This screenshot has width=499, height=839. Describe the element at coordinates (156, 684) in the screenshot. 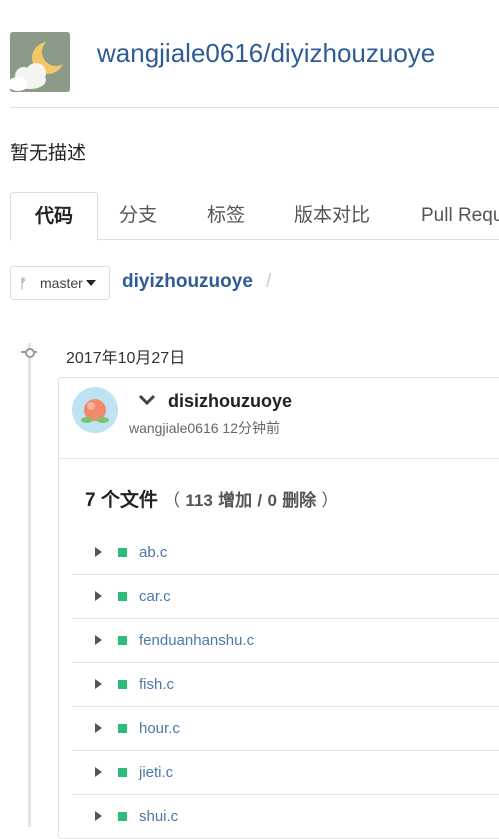

I see `file-name: fish.c` at that location.